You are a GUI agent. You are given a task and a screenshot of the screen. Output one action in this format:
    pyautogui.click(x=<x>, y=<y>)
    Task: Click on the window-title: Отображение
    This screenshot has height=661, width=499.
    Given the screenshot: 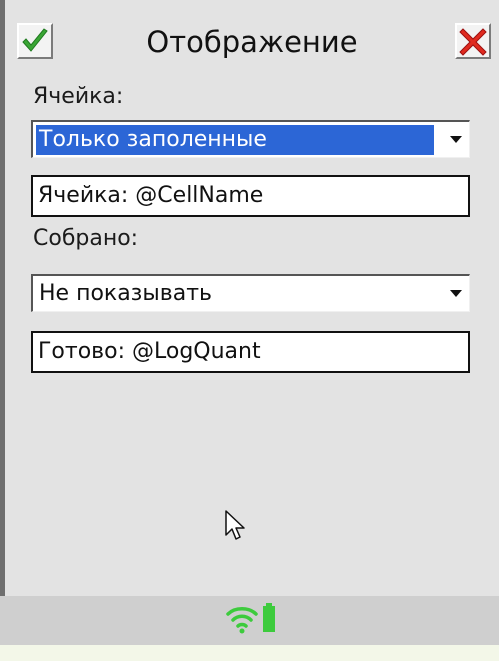 What is the action you would take?
    pyautogui.click(x=252, y=42)
    